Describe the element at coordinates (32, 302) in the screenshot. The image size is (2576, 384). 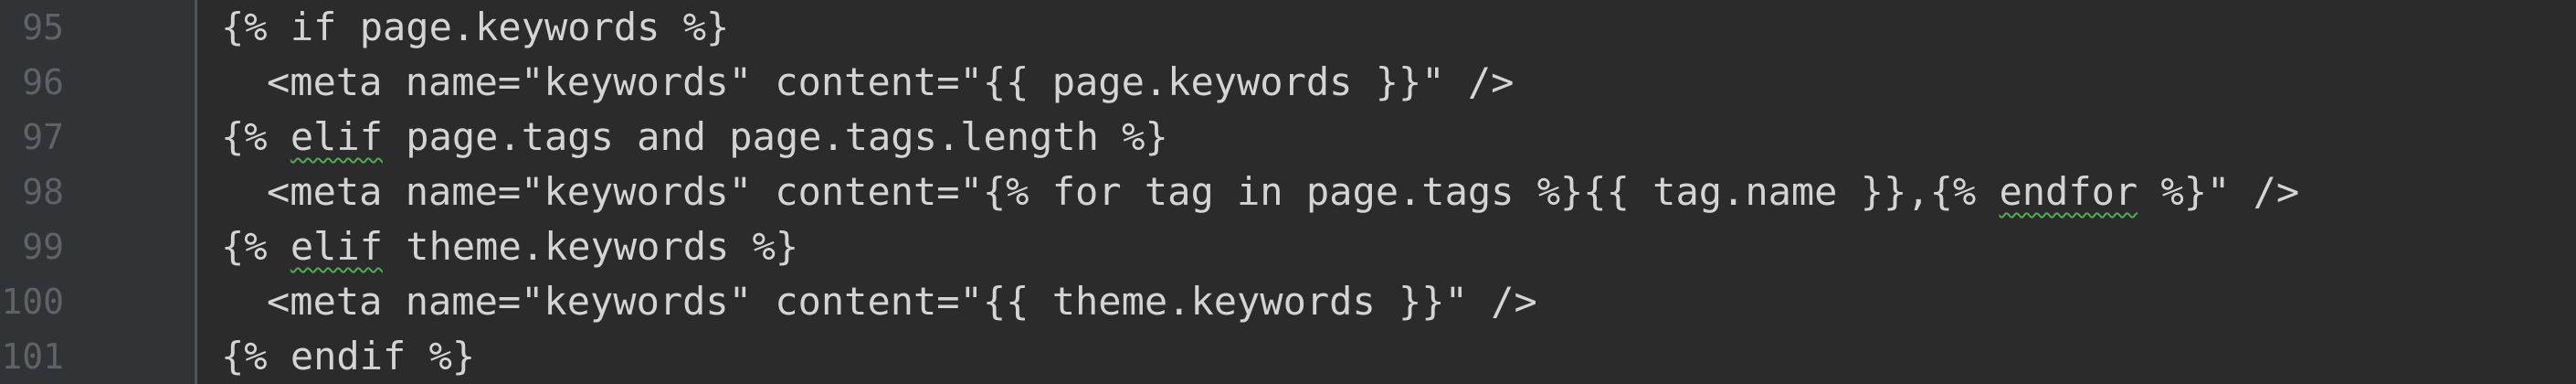
I see `line-number: 100` at that location.